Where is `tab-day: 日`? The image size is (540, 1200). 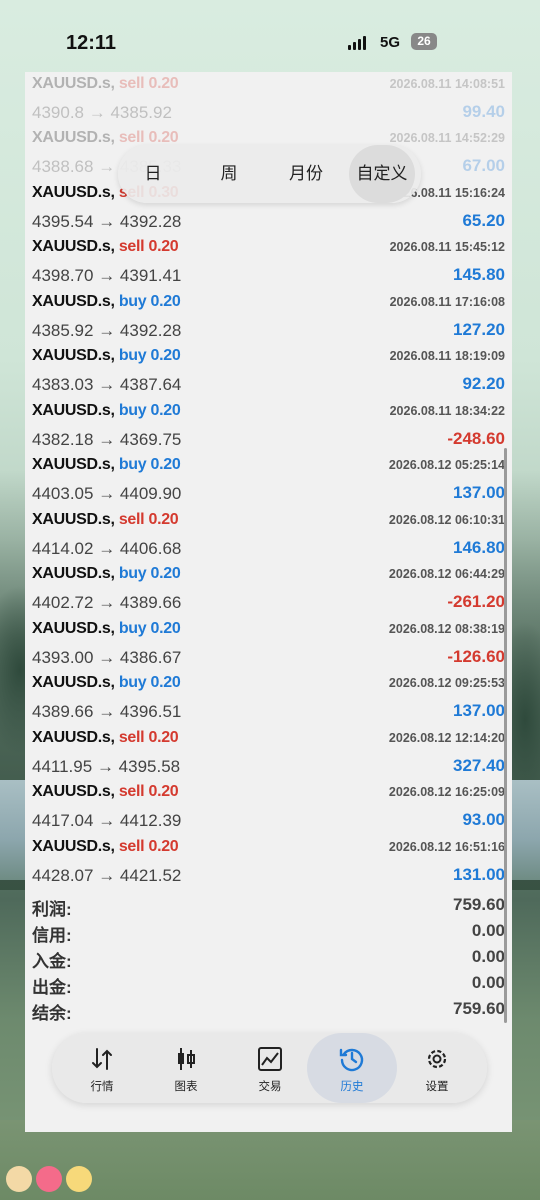 tab-day: 日 is located at coordinates (153, 174).